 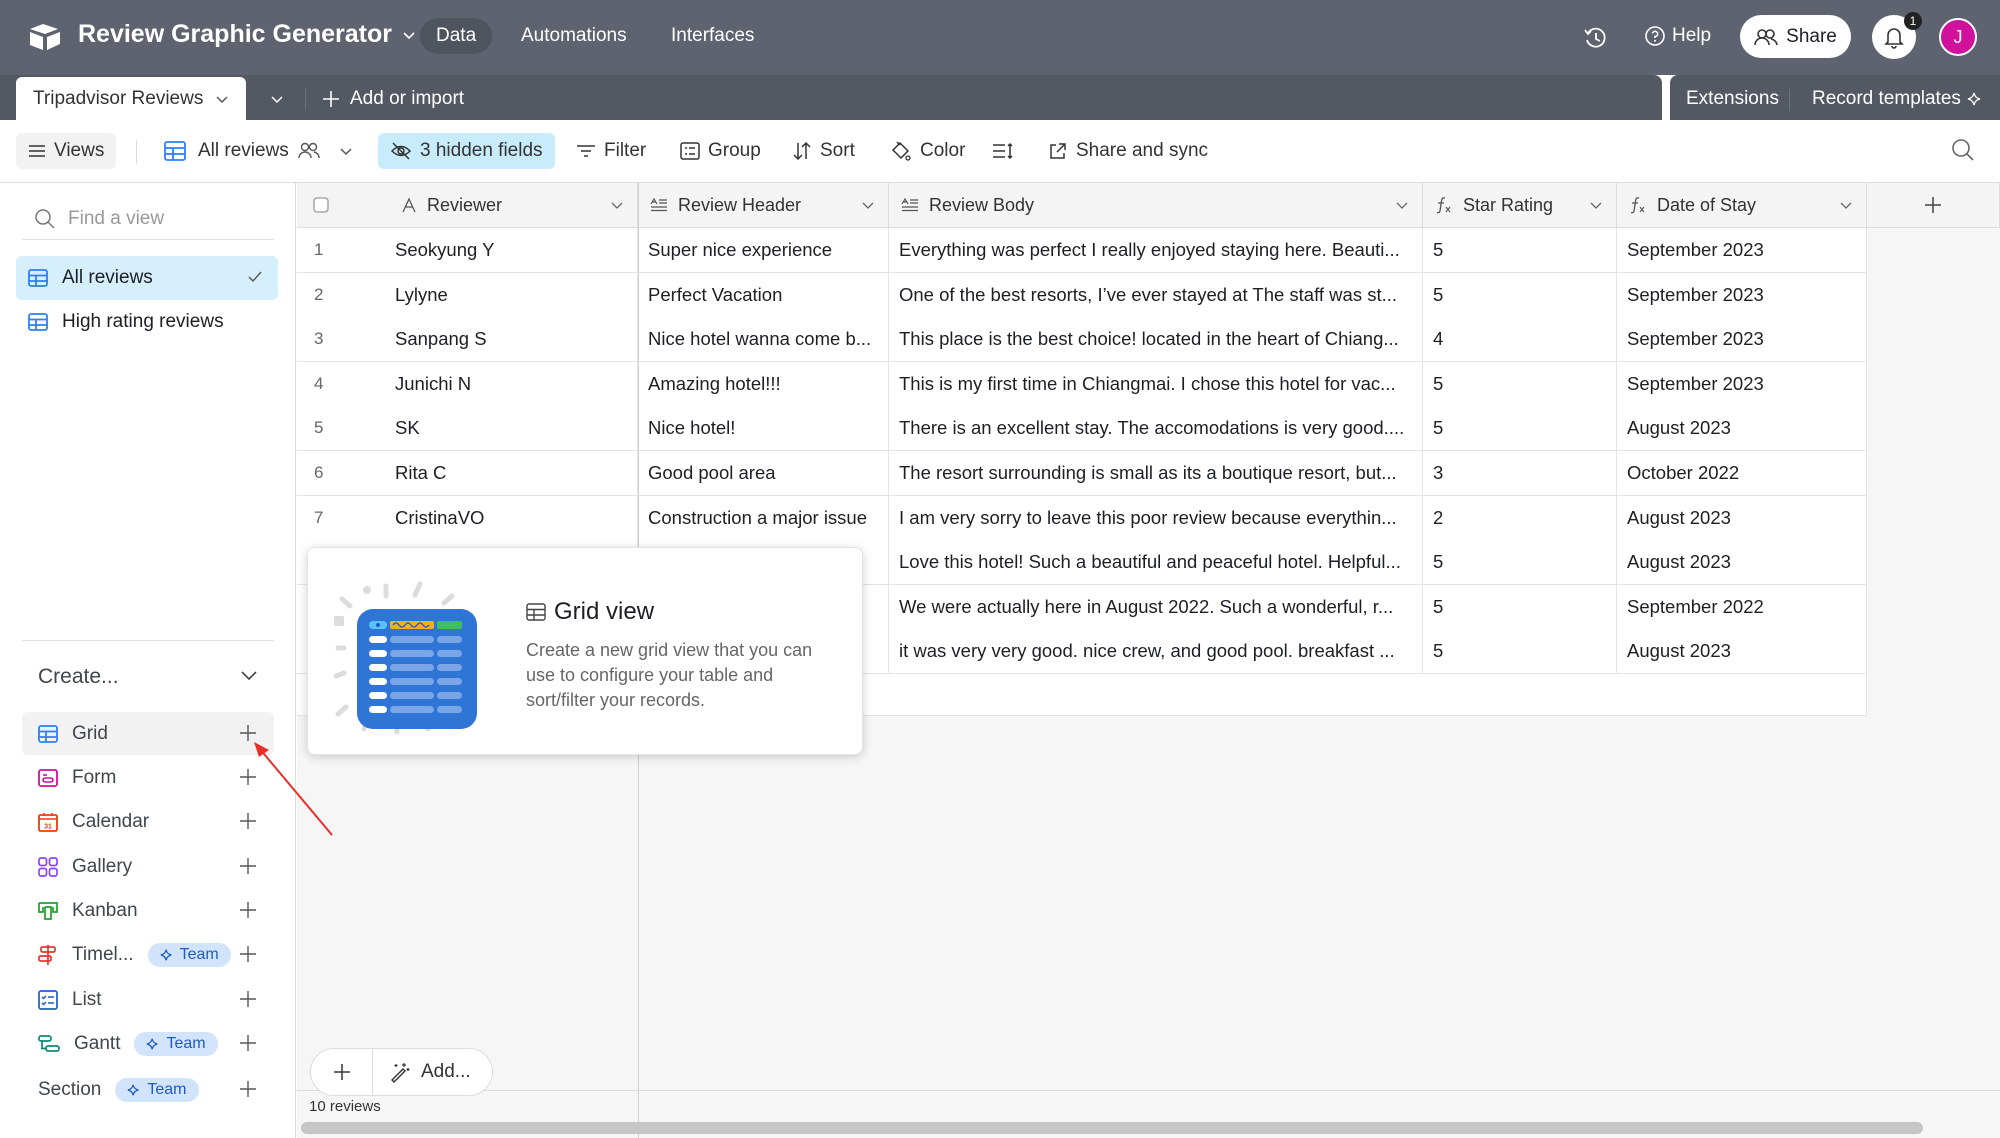 I want to click on all-tables-dropdown, so click(x=277, y=99).